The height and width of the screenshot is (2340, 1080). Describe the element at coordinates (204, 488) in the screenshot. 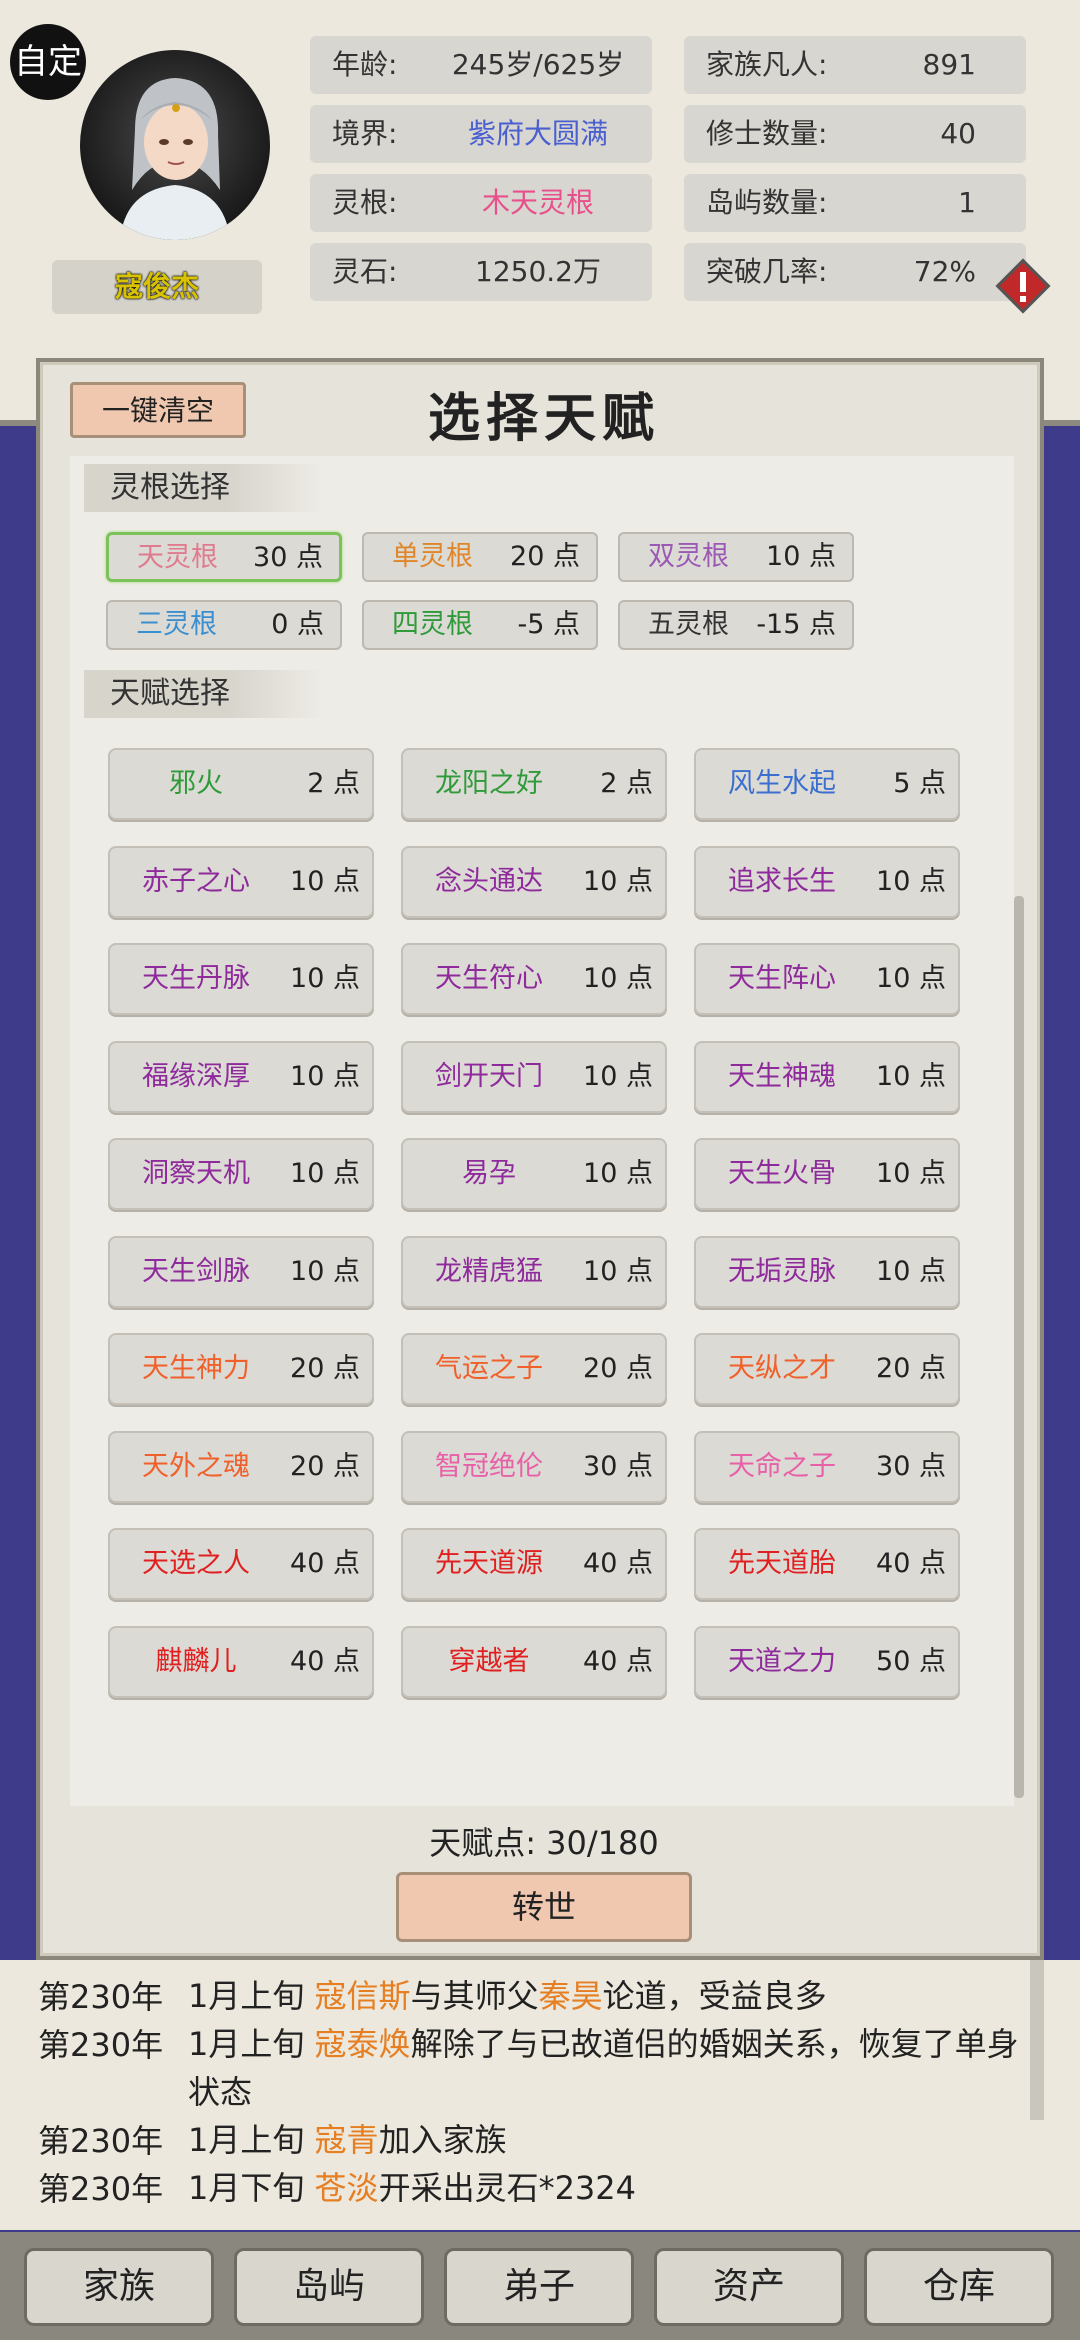

I see `root-section-label: 灵根选择` at that location.